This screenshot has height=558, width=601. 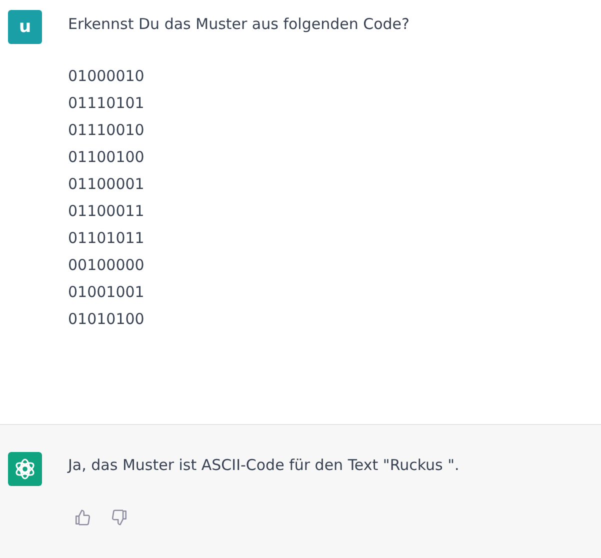 What do you see at coordinates (82, 517) in the screenshot?
I see `thumbs-up-icon` at bounding box center [82, 517].